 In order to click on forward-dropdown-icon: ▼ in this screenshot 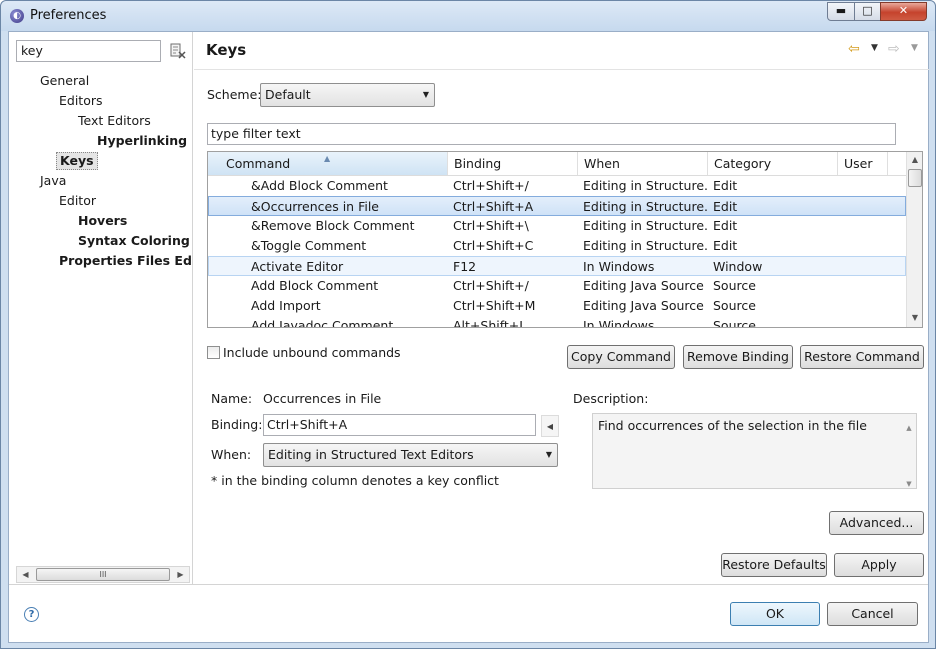, I will do `click(914, 48)`.